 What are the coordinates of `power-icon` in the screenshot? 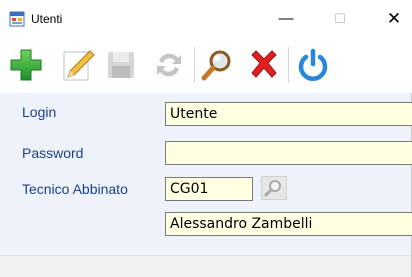 It's located at (313, 65).